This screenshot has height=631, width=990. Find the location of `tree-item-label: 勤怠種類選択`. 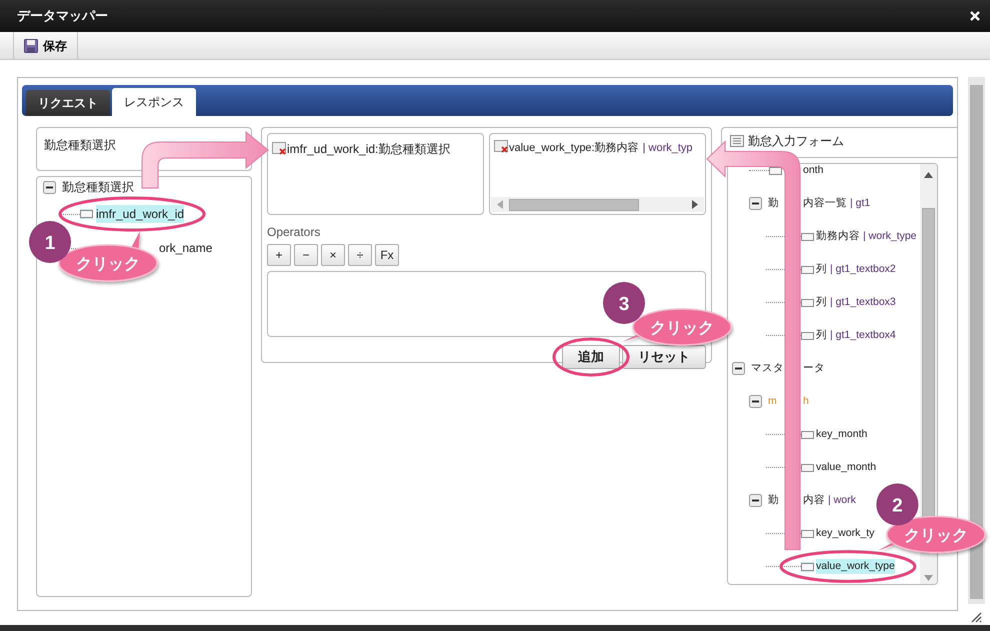

tree-item-label: 勤怠種類選択 is located at coordinates (98, 187).